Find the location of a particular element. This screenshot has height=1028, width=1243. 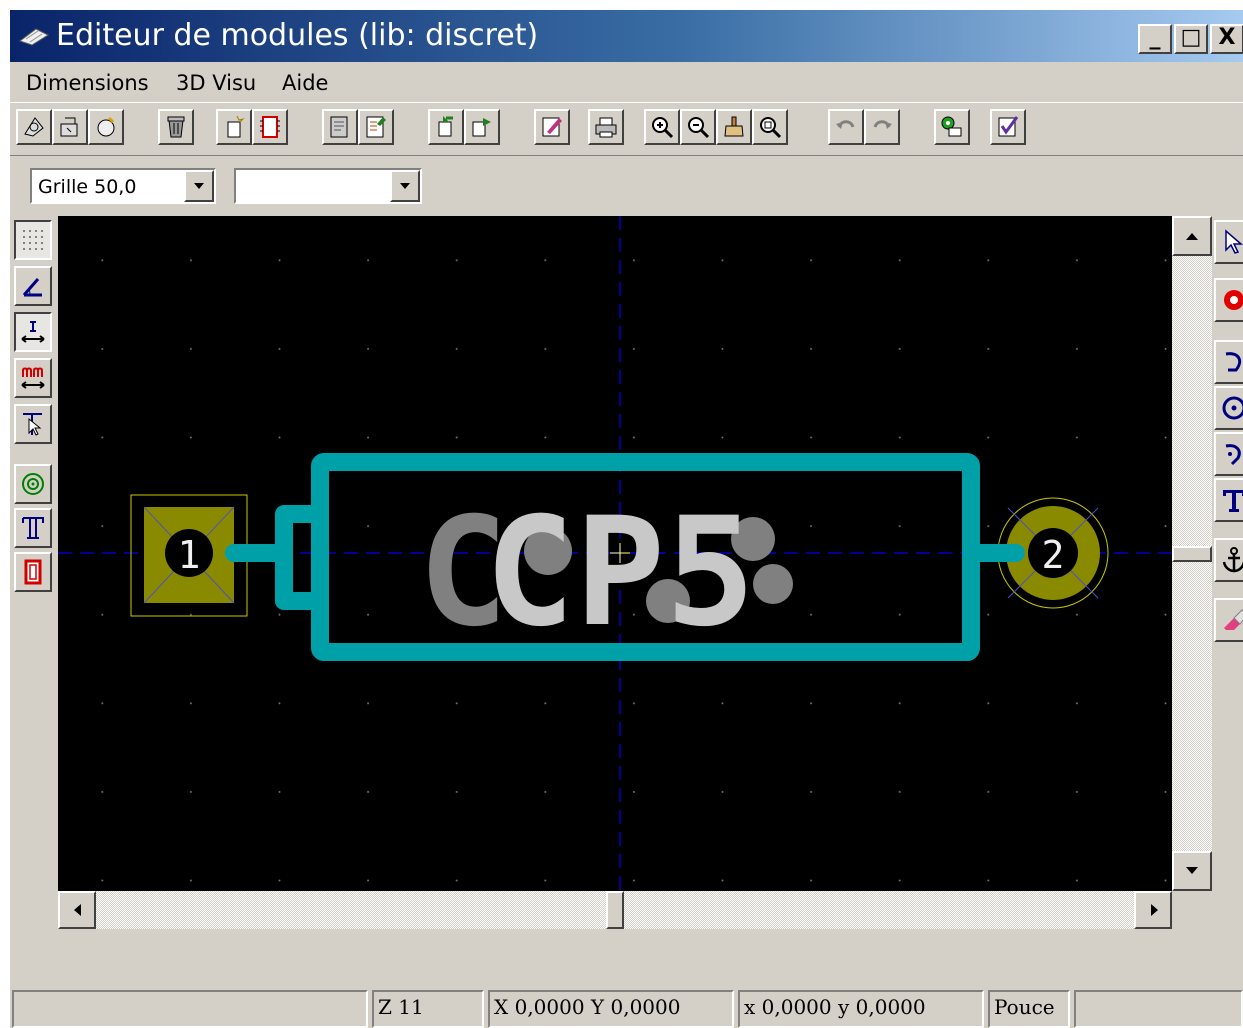

zoom-auto-icon is located at coordinates (771, 128).